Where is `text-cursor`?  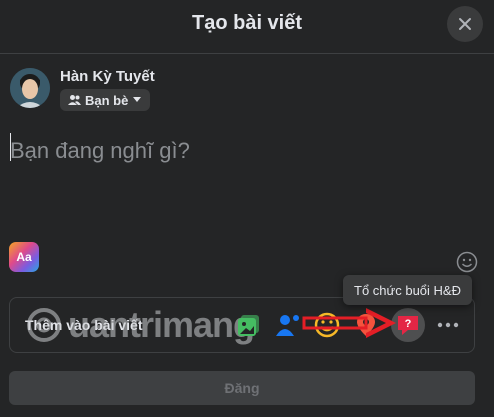
text-cursor is located at coordinates (10, 147).